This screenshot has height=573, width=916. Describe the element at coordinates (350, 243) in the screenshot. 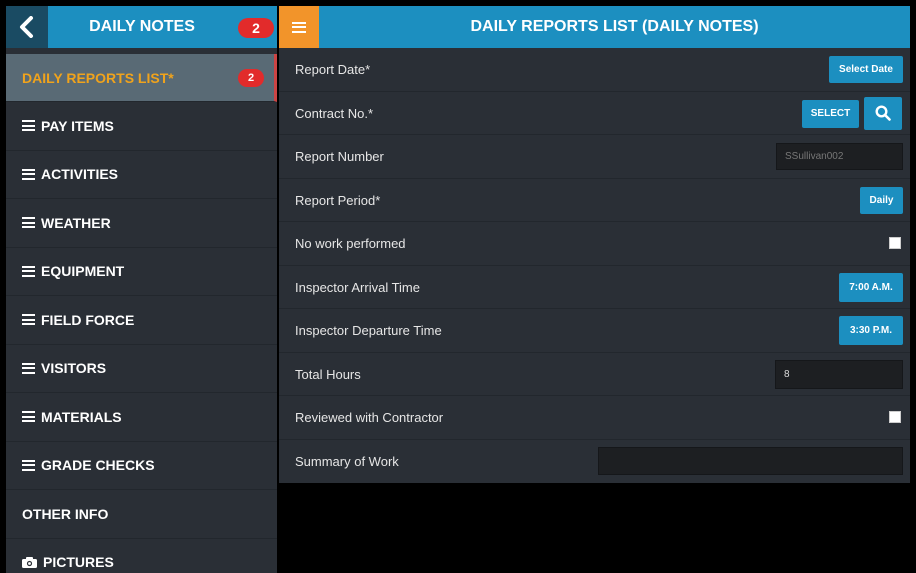

I see `no-work-label: No work performed` at that location.